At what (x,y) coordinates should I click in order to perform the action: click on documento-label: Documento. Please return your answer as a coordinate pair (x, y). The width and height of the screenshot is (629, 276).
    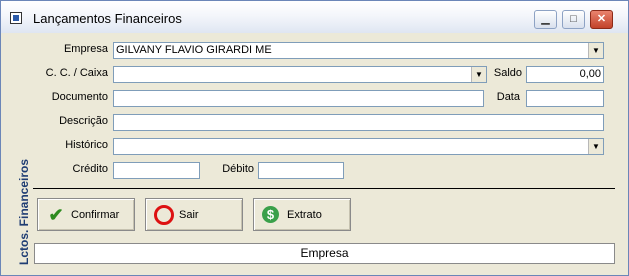
    Looking at the image, I should click on (79, 97).